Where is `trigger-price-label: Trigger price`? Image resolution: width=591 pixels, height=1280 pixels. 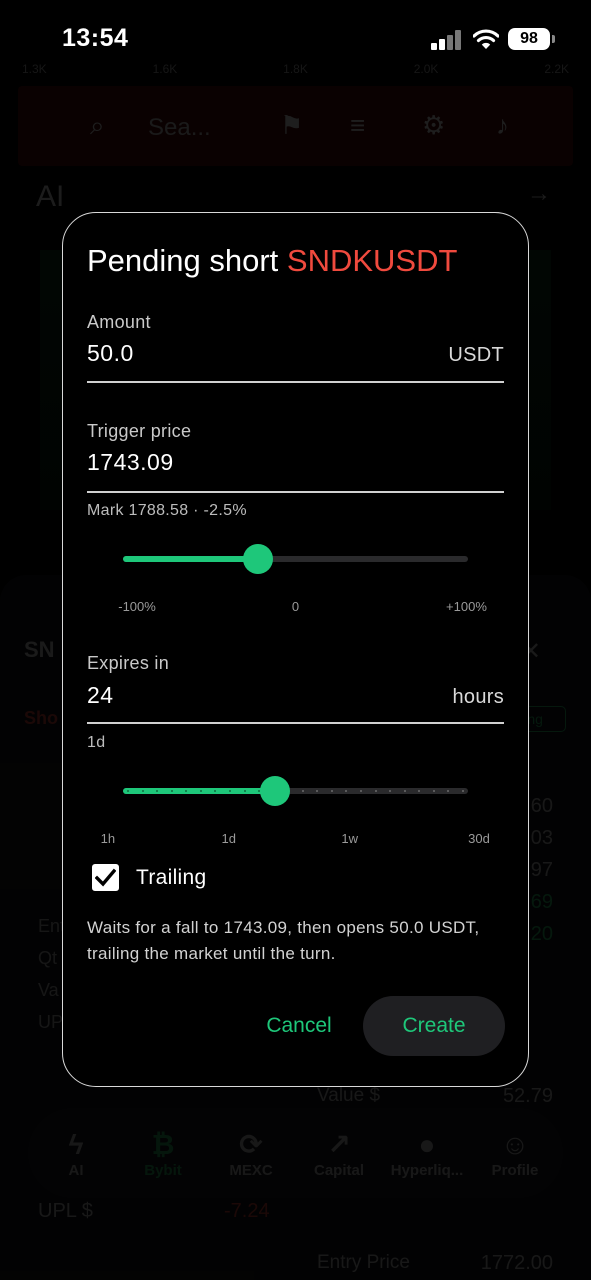 trigger-price-label: Trigger price is located at coordinates (139, 431).